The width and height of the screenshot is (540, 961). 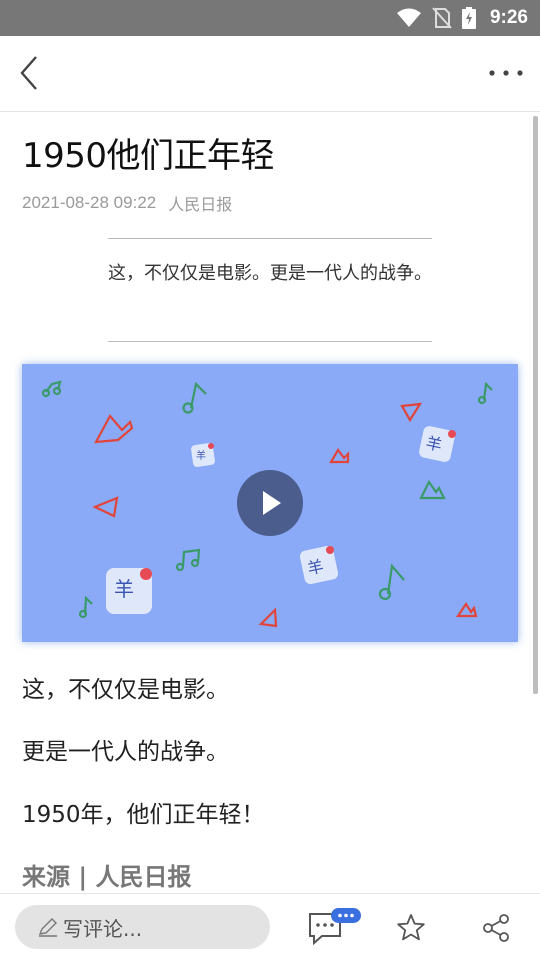 I want to click on body-paragraph: 这，不仅仅是电影。, so click(x=125, y=690).